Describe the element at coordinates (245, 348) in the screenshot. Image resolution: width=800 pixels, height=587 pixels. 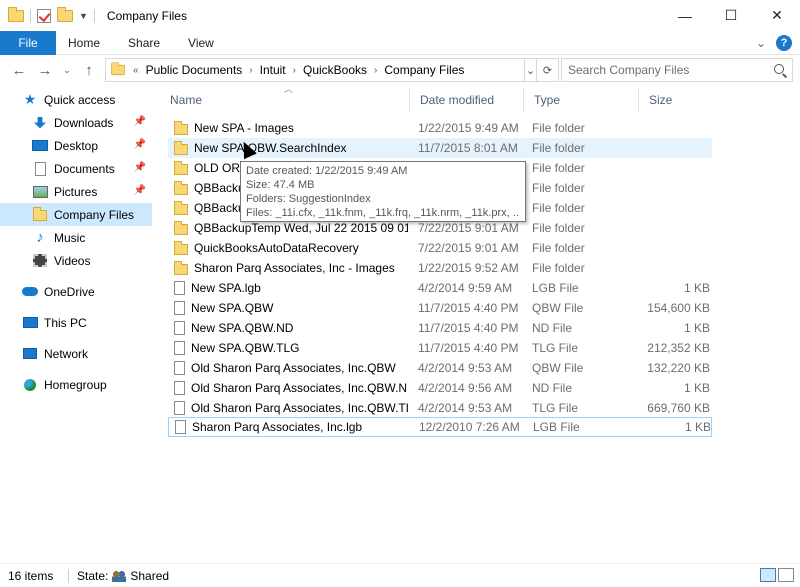
I see `file-name: New SPA.QBW.TLG` at that location.